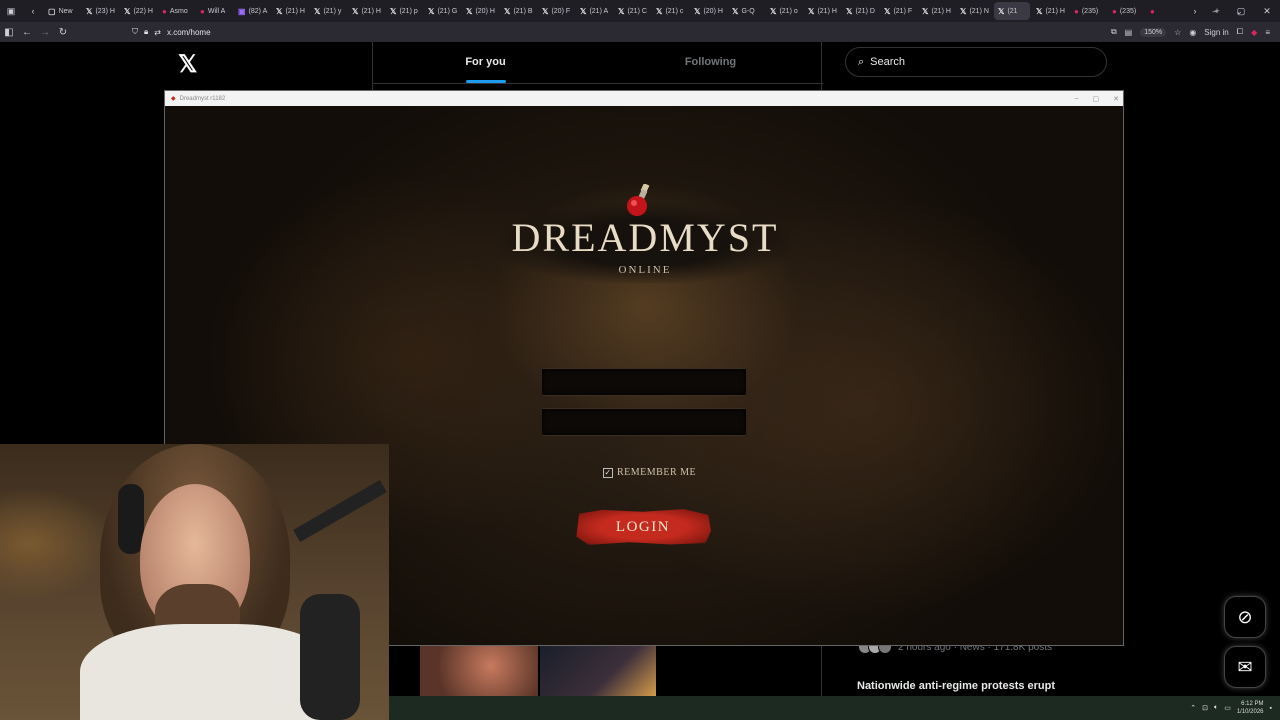 The width and height of the screenshot is (1280, 720). Describe the element at coordinates (252, 11) in the screenshot. I see `browser-tab: ▣ (82) A` at that location.